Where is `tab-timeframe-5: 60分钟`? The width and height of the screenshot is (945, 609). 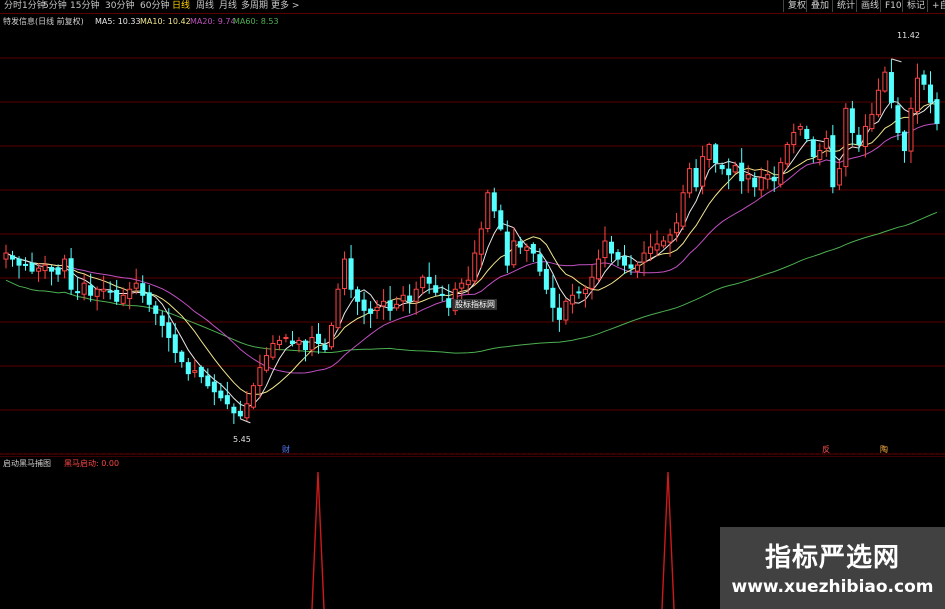
tab-timeframe-5: 60分钟 is located at coordinates (154, 6).